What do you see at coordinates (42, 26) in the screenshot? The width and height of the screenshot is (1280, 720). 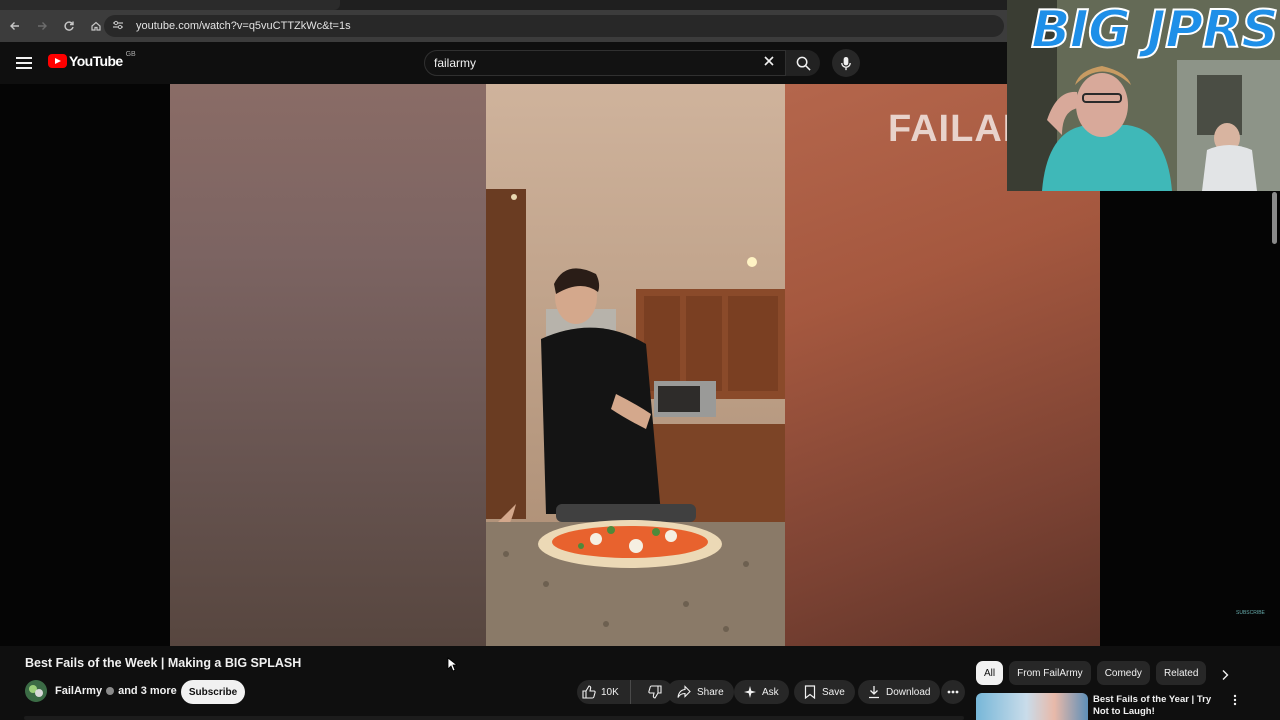 I see `forward-icon` at bounding box center [42, 26].